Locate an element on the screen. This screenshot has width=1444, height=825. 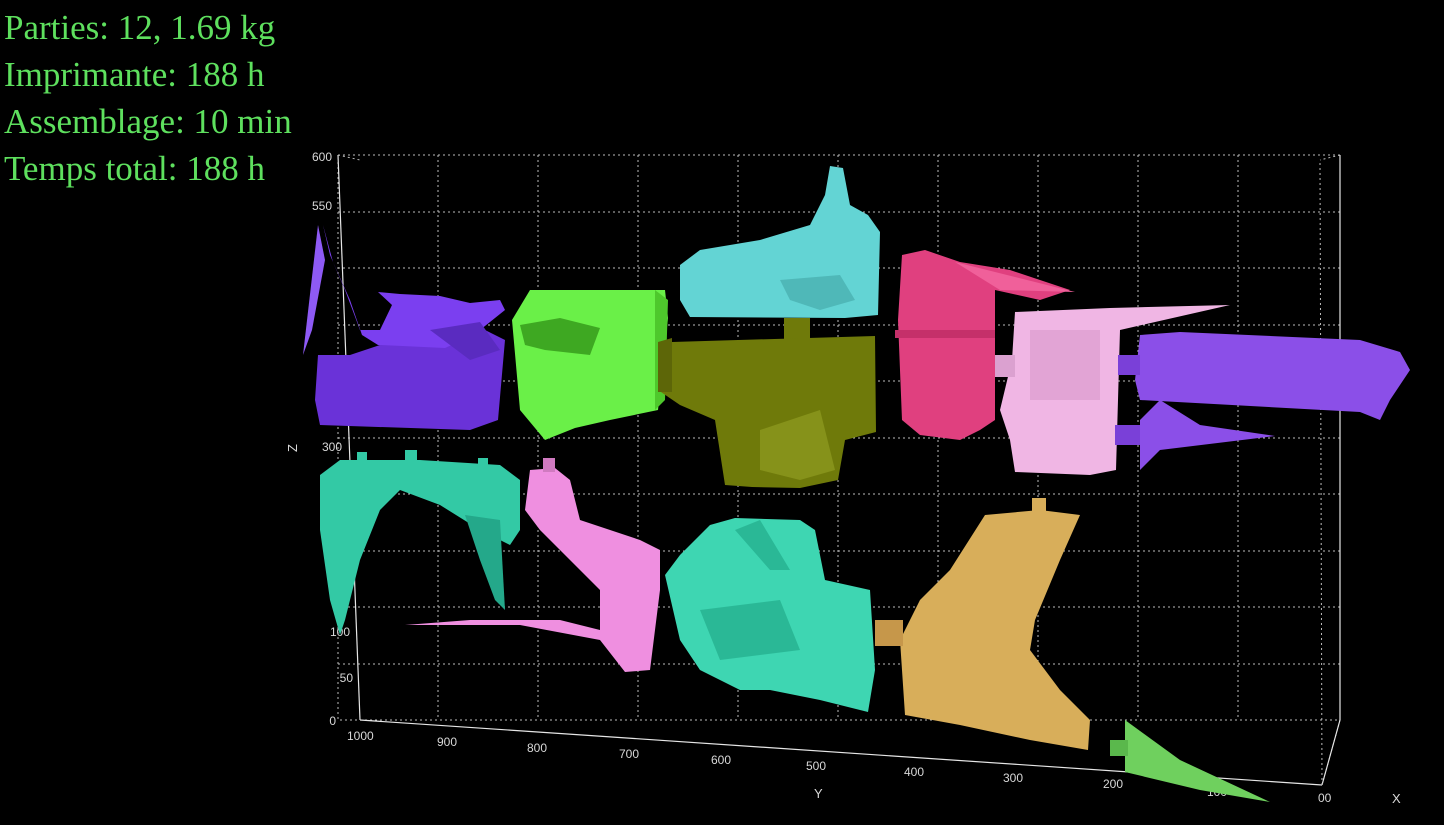
part-green-tip is located at coordinates (1190, 761).